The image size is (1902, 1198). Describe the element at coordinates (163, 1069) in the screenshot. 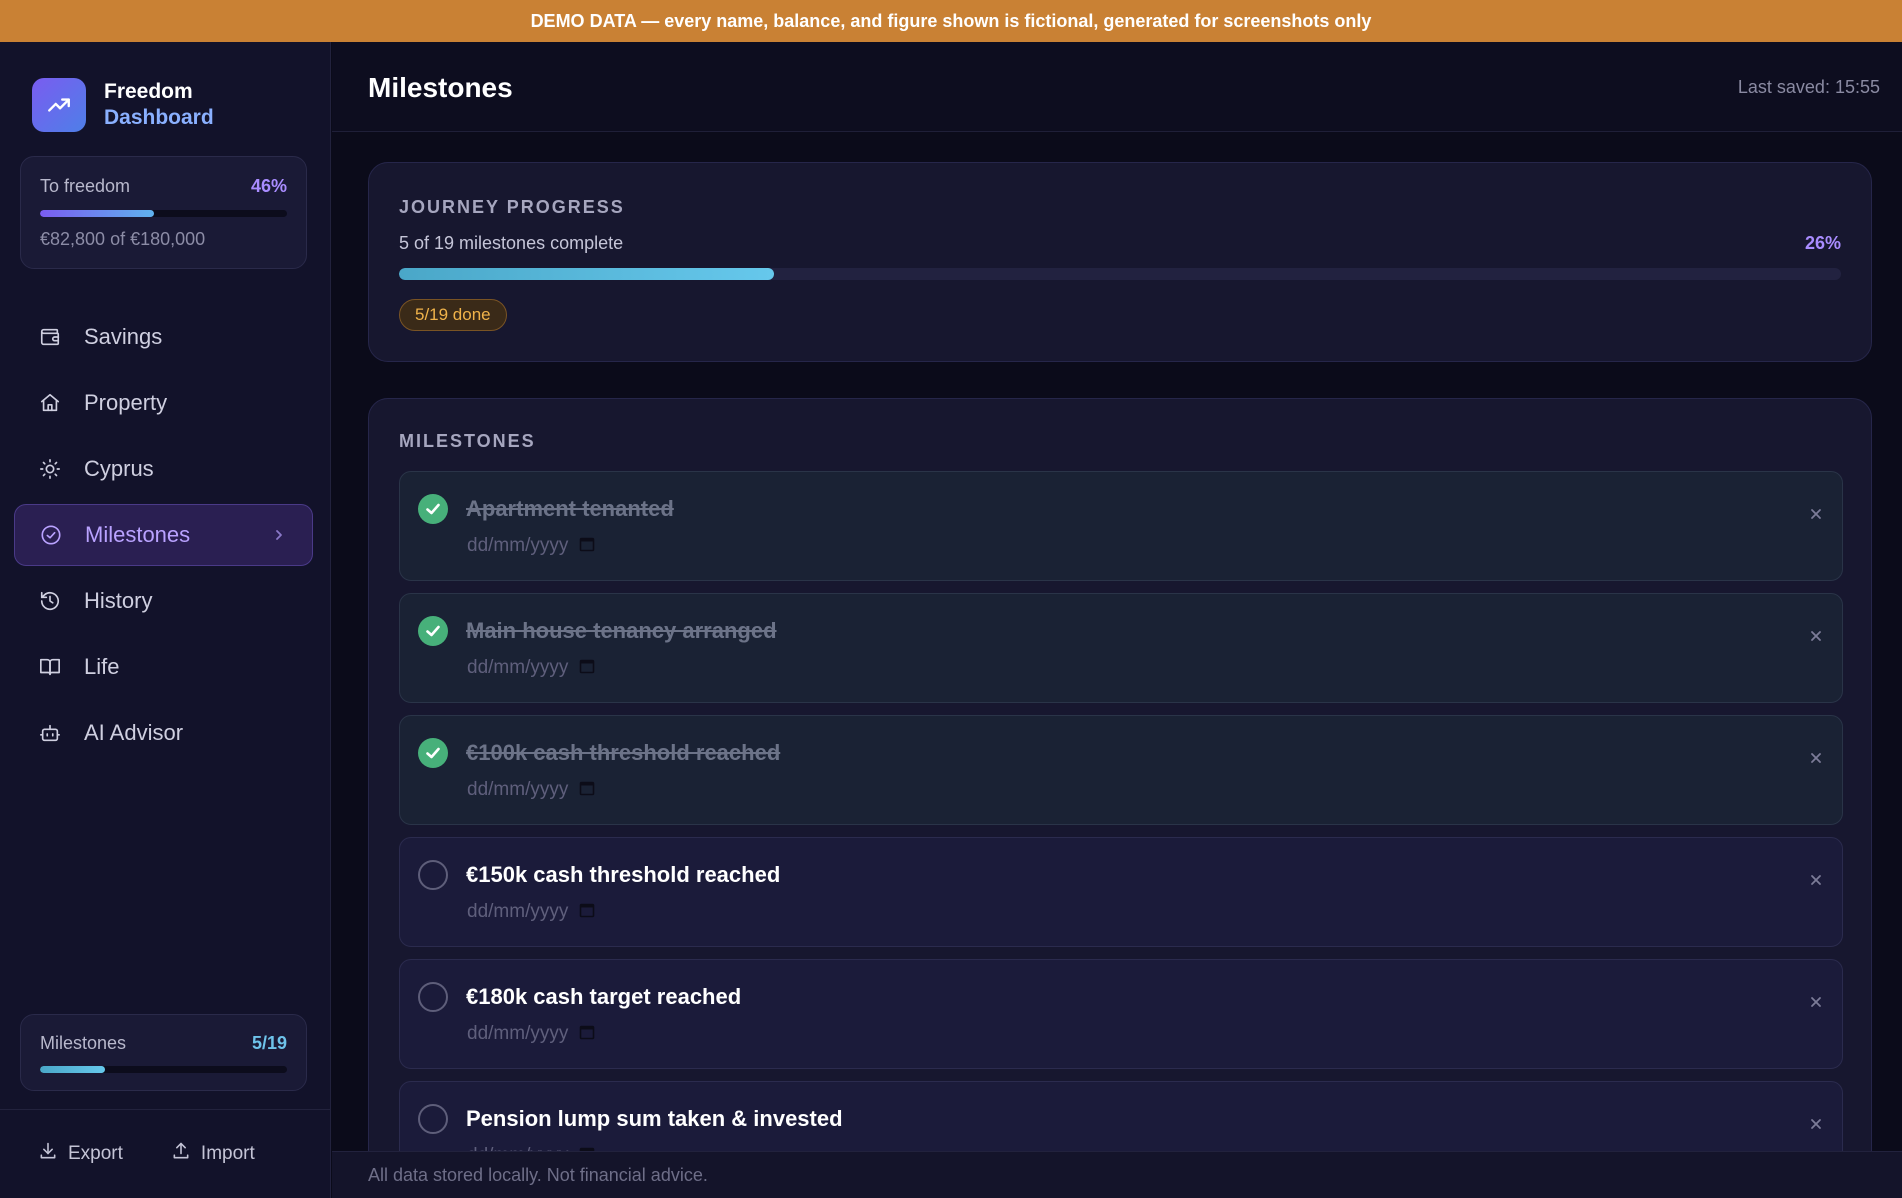

I see `milestones-summary-bar` at that location.